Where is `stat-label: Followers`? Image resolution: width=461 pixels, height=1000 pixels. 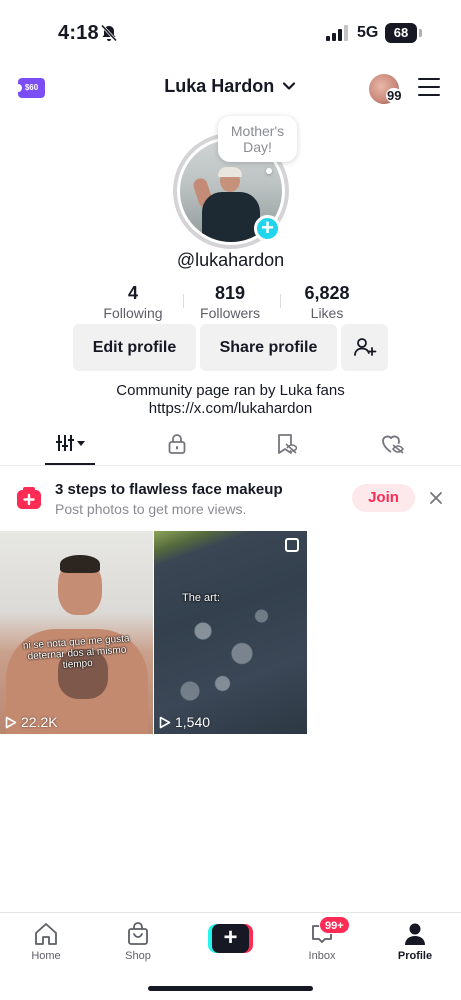 stat-label: Followers is located at coordinates (230, 313).